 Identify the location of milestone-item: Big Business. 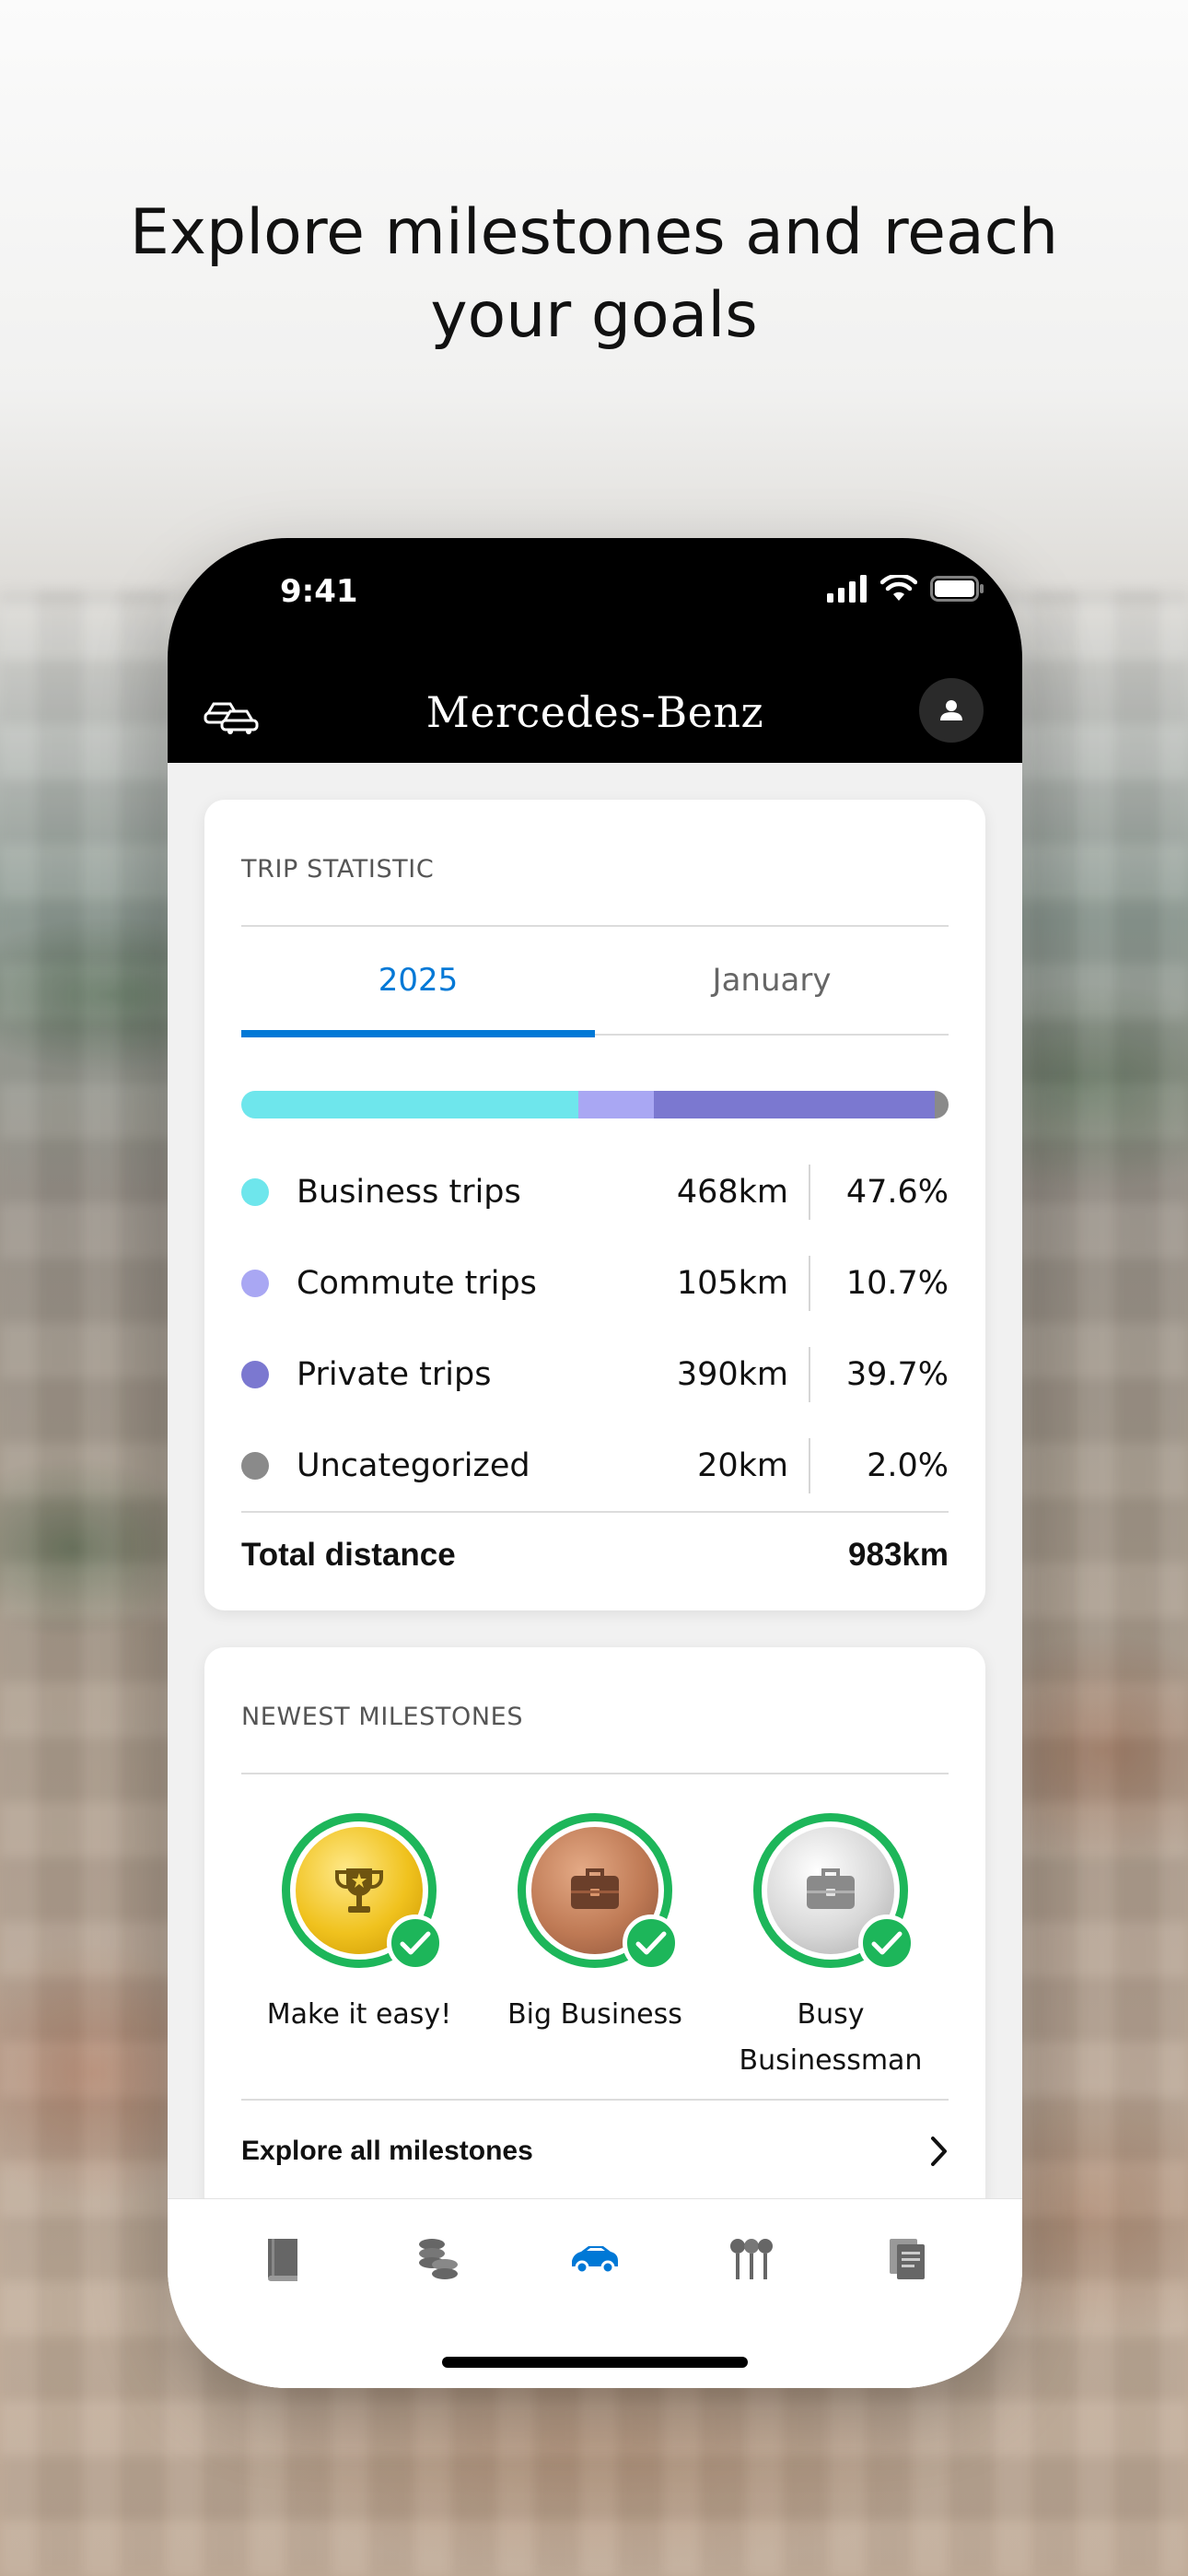
(595, 1949).